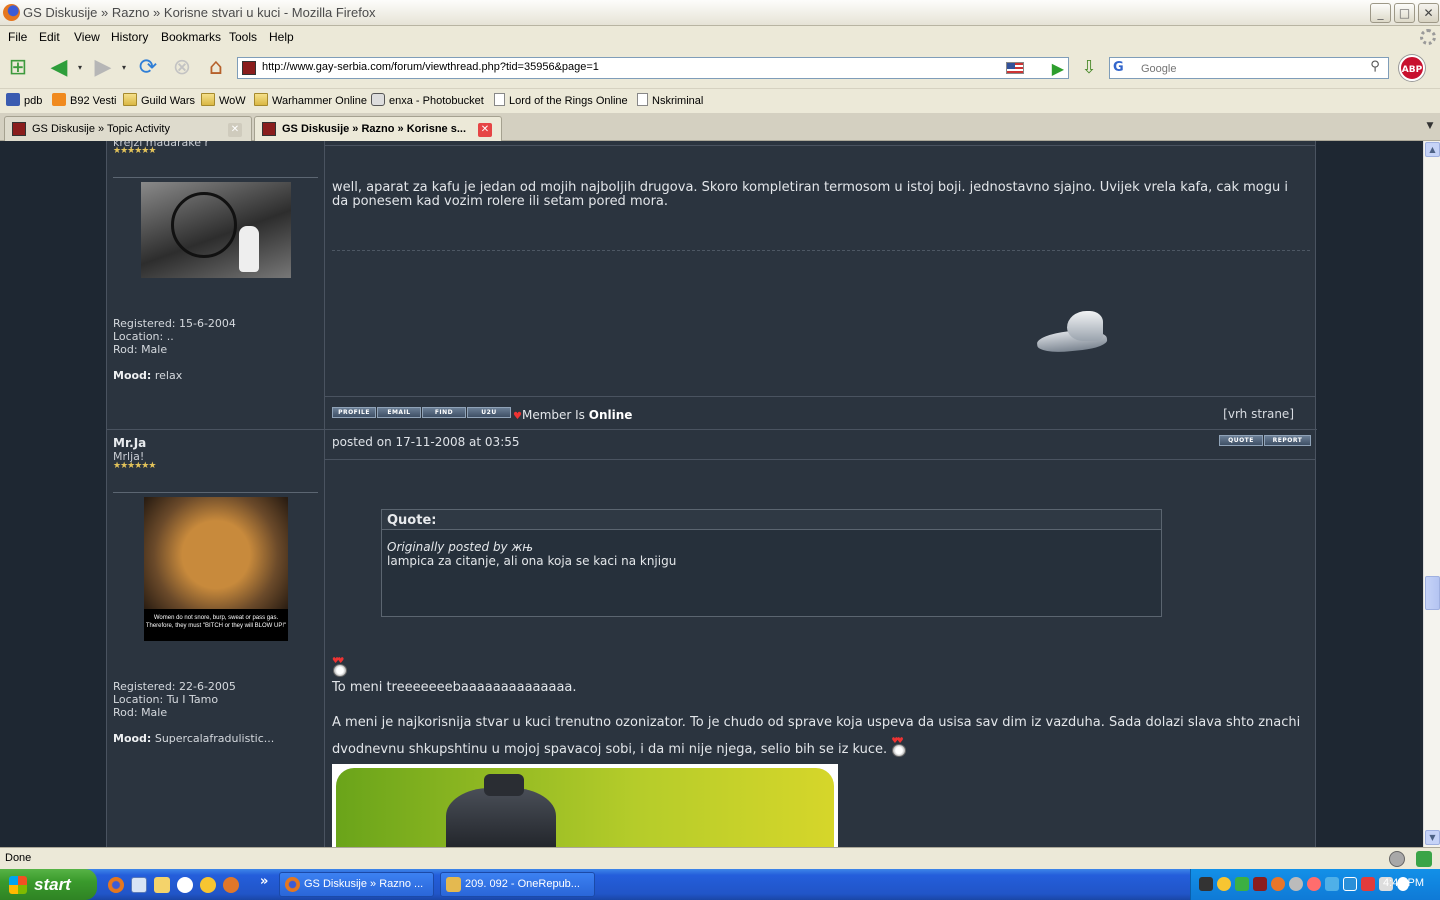 The width and height of the screenshot is (1440, 900). What do you see at coordinates (182, 68) in the screenshot?
I see `stop-icon: ⊗` at bounding box center [182, 68].